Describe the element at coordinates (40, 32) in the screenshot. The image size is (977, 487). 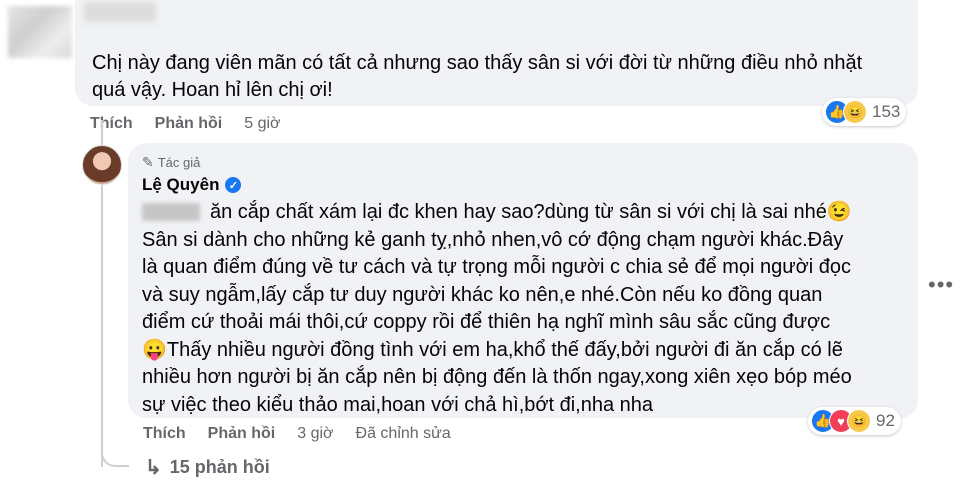
I see `avatar` at that location.